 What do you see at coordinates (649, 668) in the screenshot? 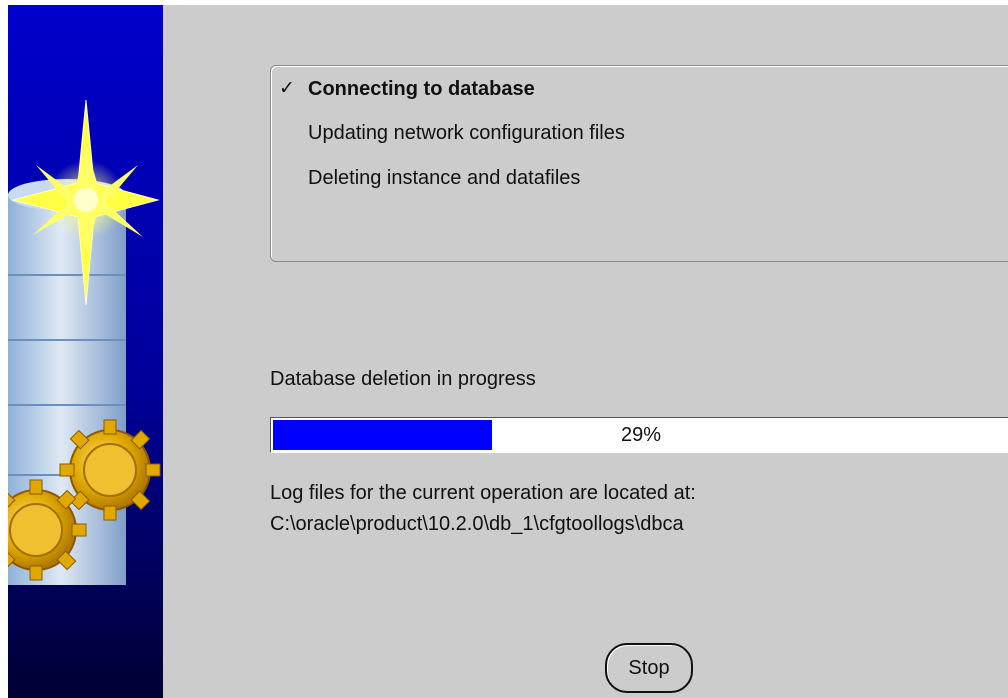
I see `stop-button: Stop` at bounding box center [649, 668].